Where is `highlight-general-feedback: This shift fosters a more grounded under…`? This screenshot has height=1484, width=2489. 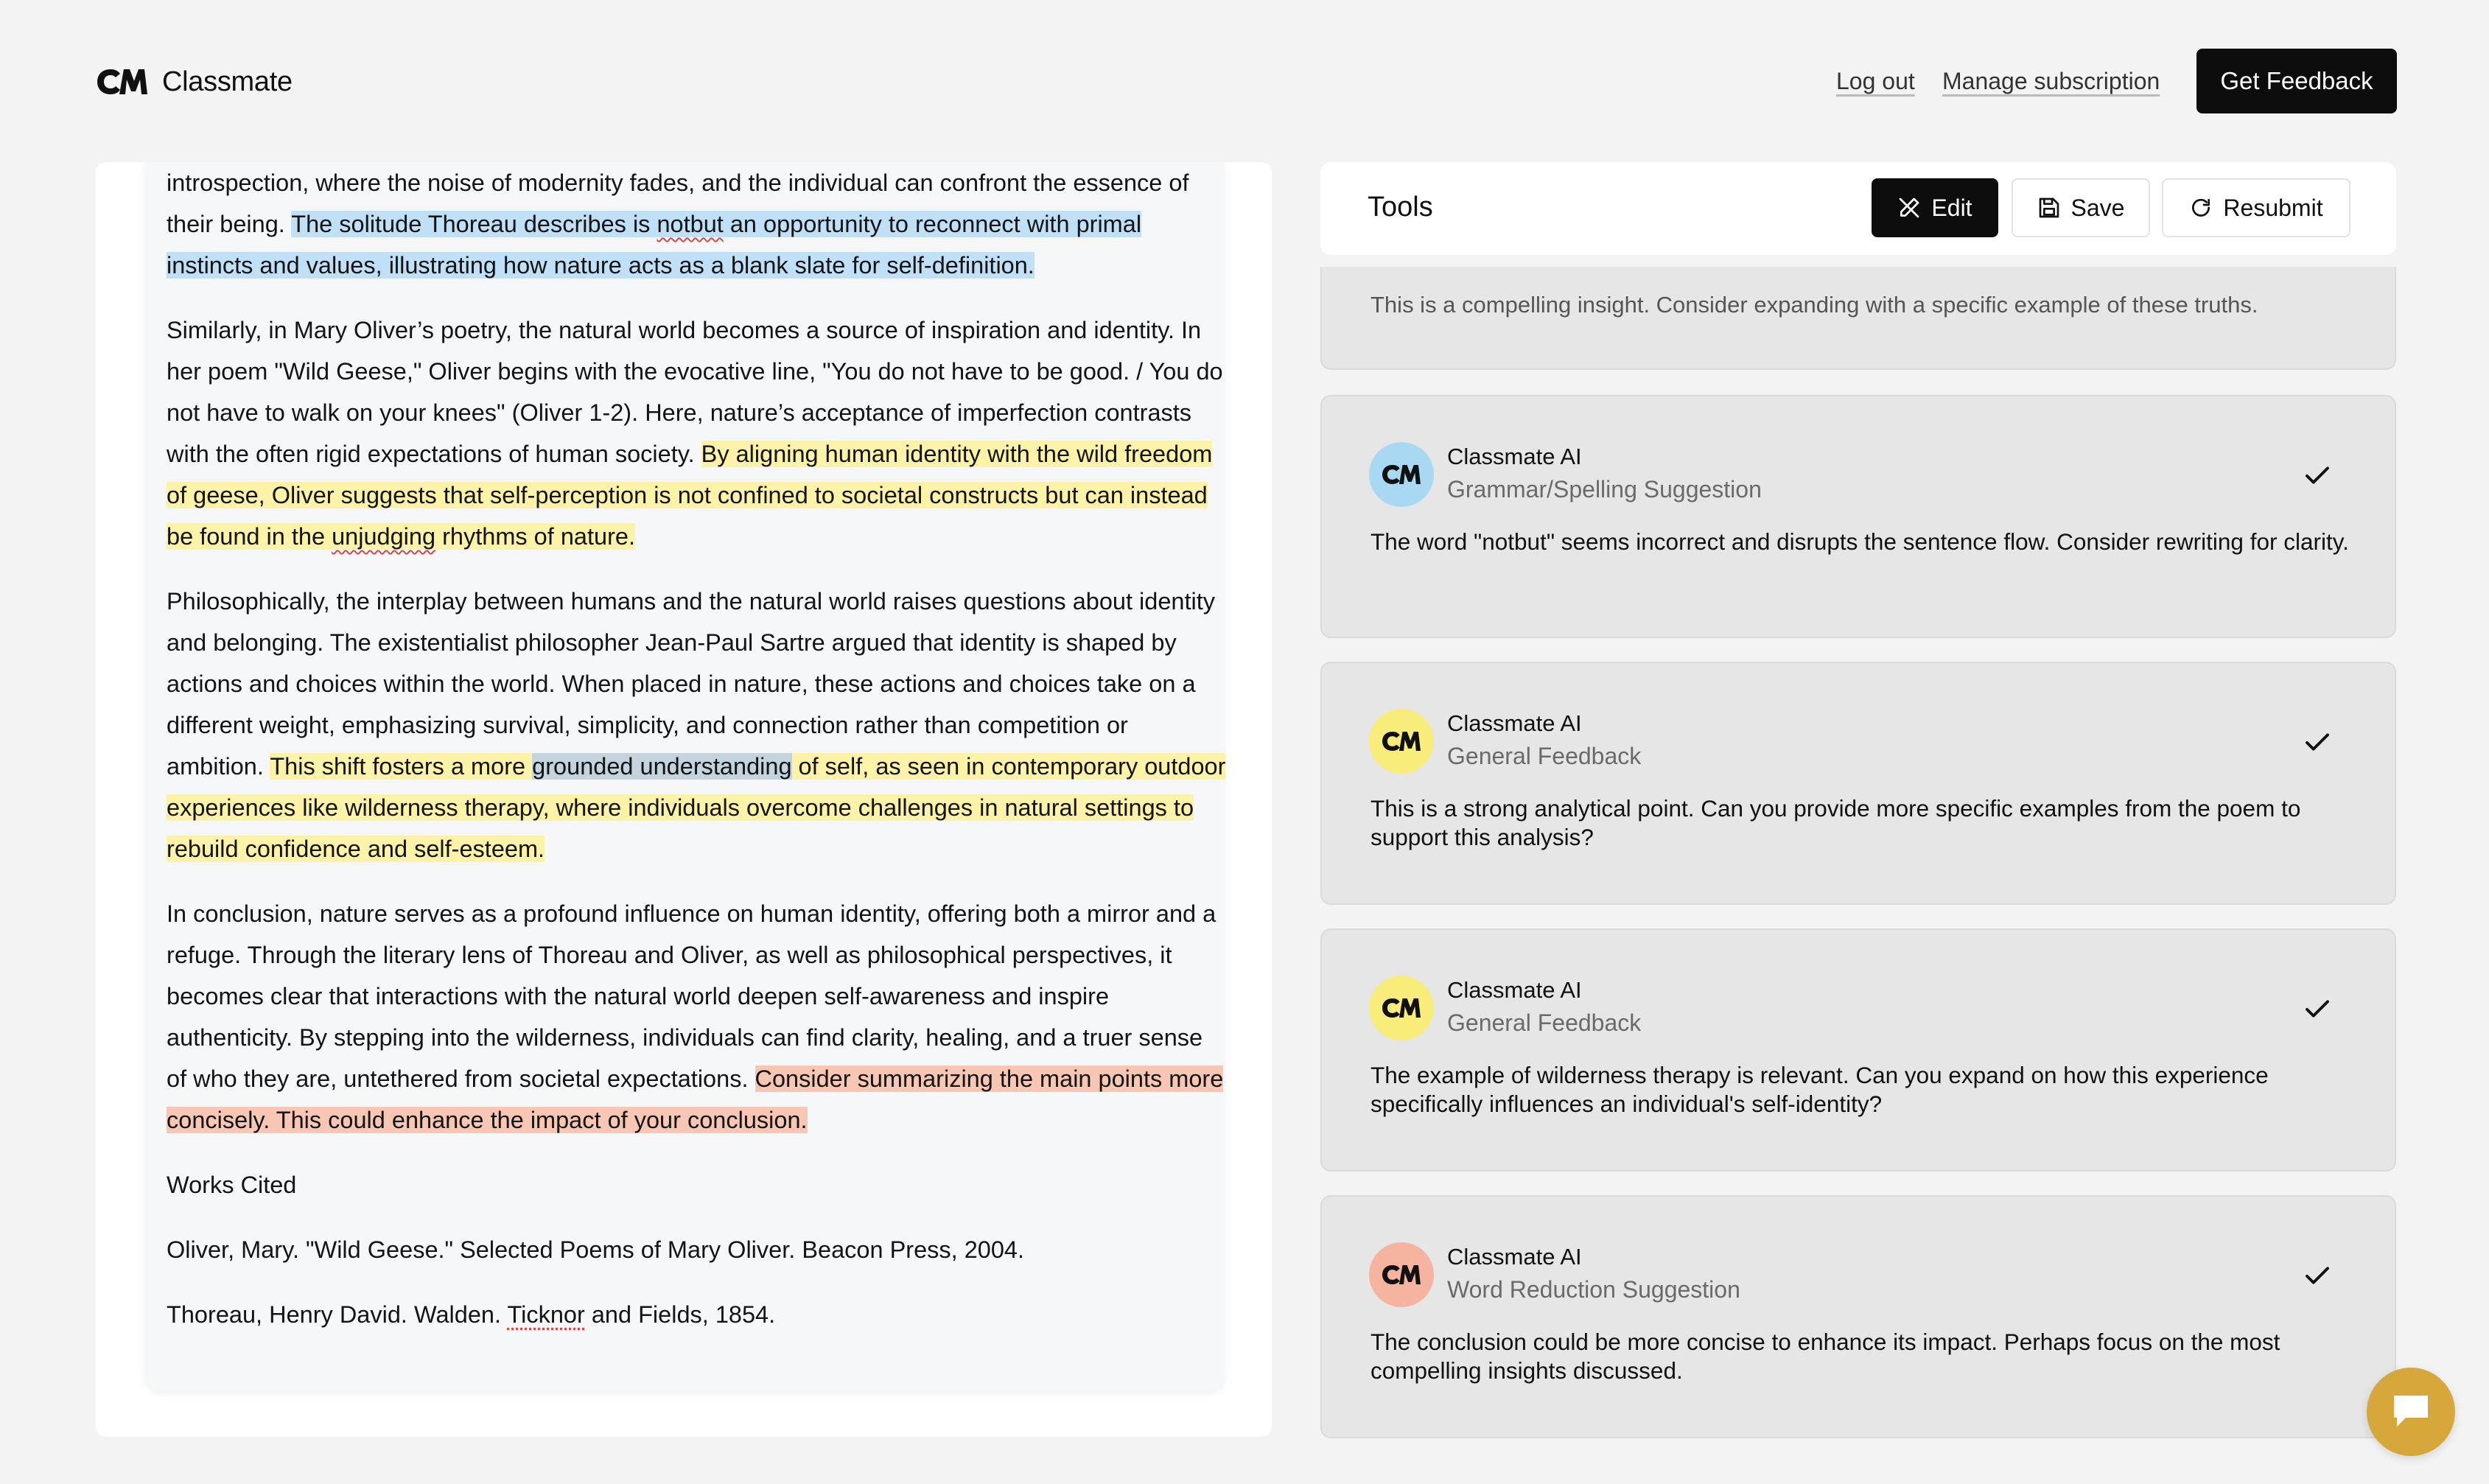
highlight-general-feedback: This shift fosters a more grounded under… is located at coordinates (696, 807).